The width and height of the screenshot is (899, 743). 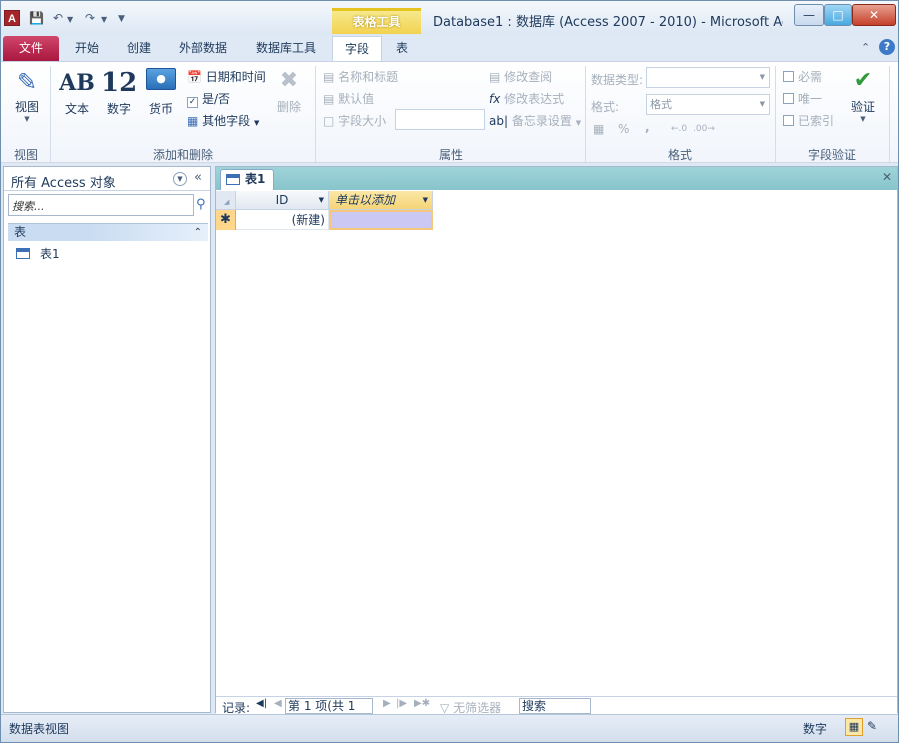 What do you see at coordinates (223, 120) in the screenshot?
I see `more-fields-button: ▦ 其他字段 ▼` at bounding box center [223, 120].